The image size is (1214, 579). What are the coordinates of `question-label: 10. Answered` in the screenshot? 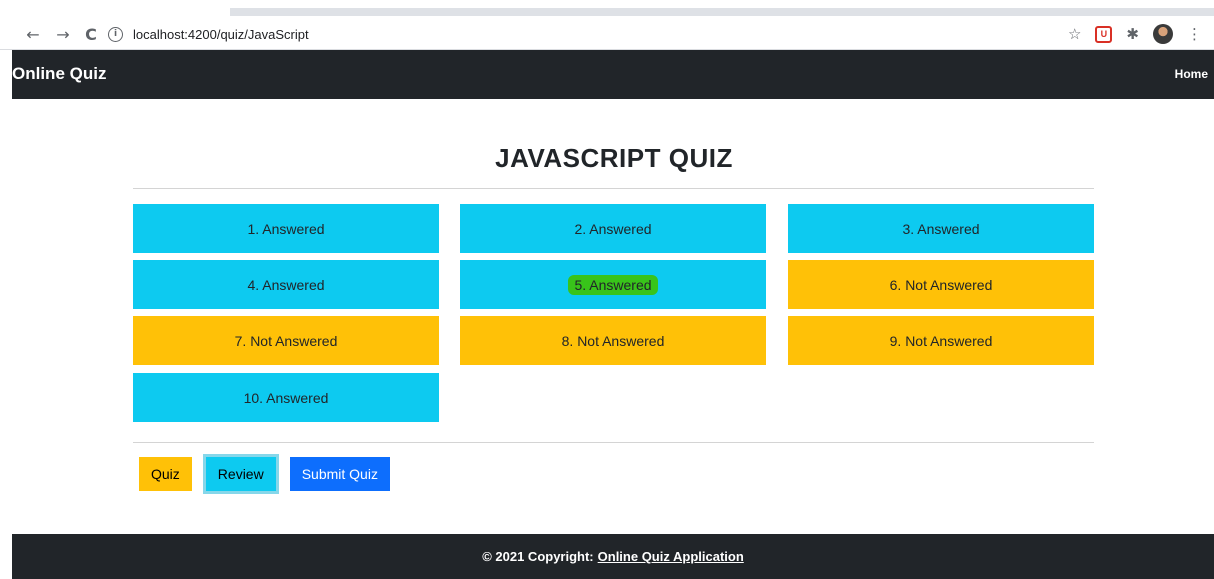 It's located at (286, 397).